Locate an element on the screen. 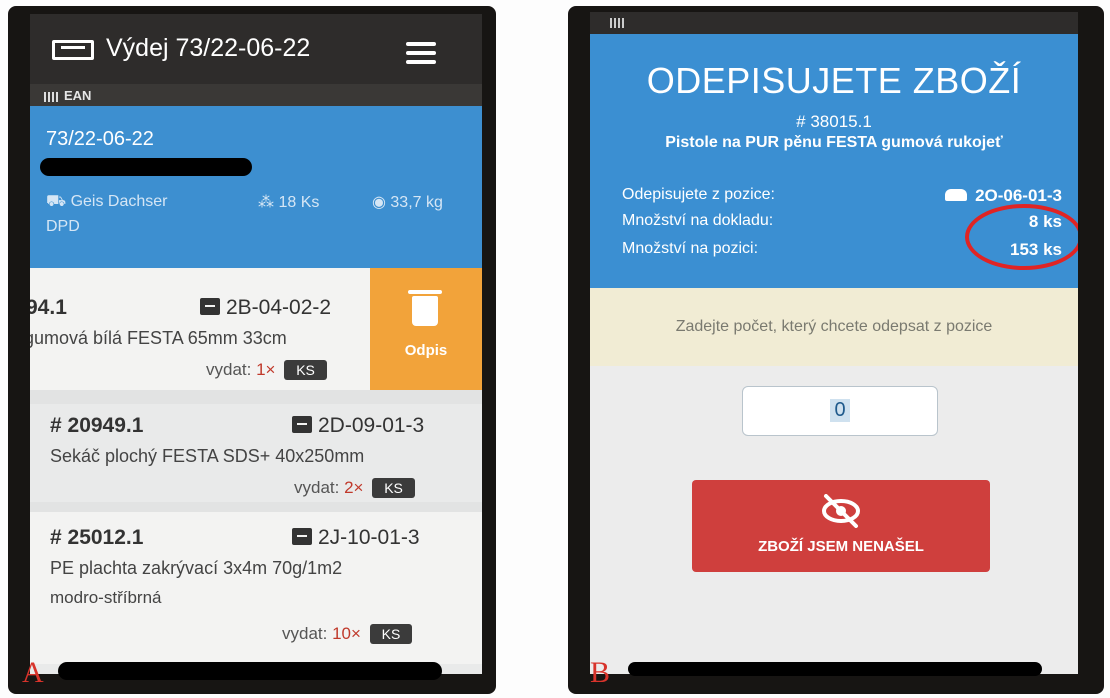 The height and width of the screenshot is (698, 1110). not-found-button: ZBOŽÍ JSEM NENAŠEL is located at coordinates (841, 526).